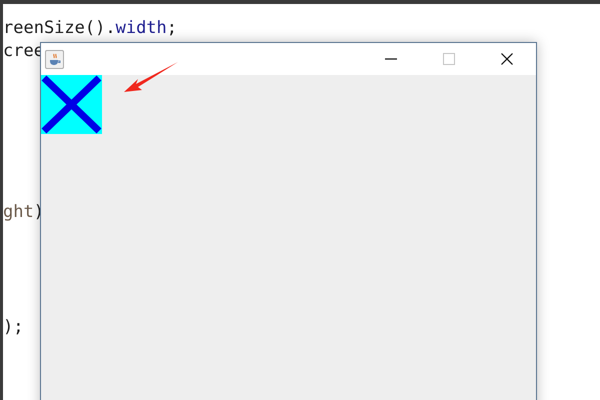 The height and width of the screenshot is (400, 600). I want to click on code-line: reenSize().width;, so click(90, 28).